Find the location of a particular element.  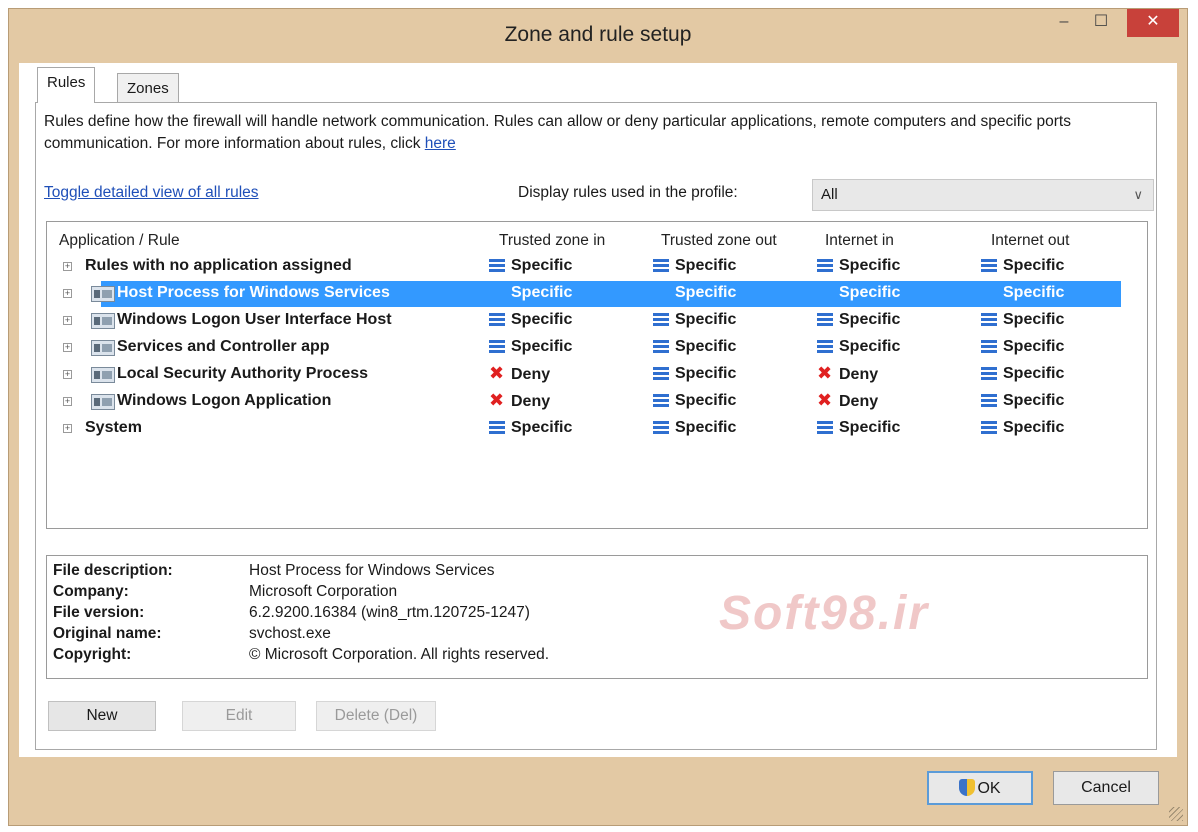

column-header-trusted-out: Trusted zone out is located at coordinates (719, 241).